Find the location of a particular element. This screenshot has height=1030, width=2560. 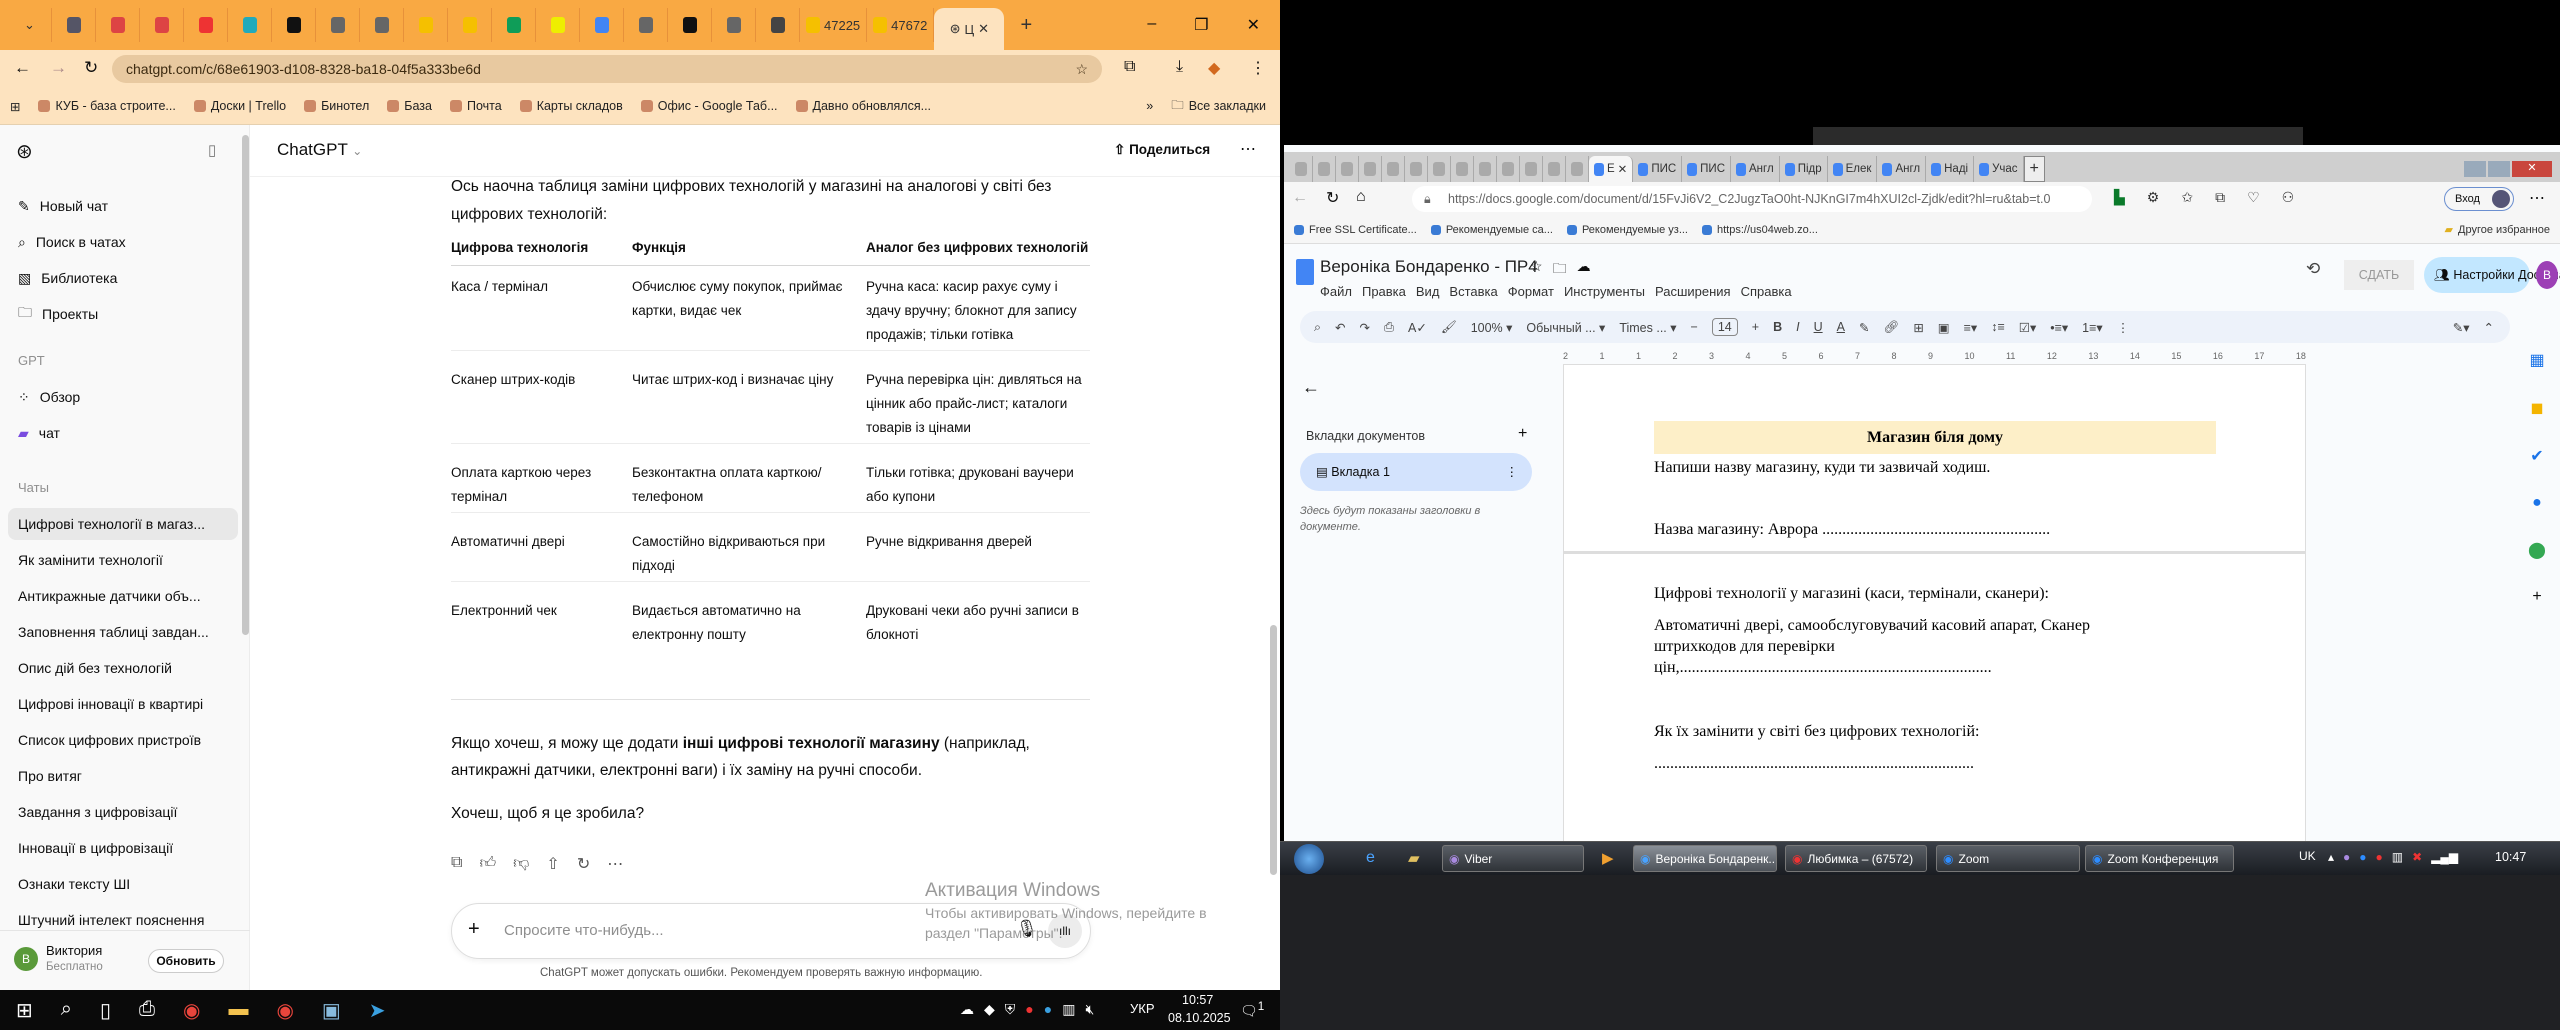

more-bookmarks-icon: » is located at coordinates (1149, 106).